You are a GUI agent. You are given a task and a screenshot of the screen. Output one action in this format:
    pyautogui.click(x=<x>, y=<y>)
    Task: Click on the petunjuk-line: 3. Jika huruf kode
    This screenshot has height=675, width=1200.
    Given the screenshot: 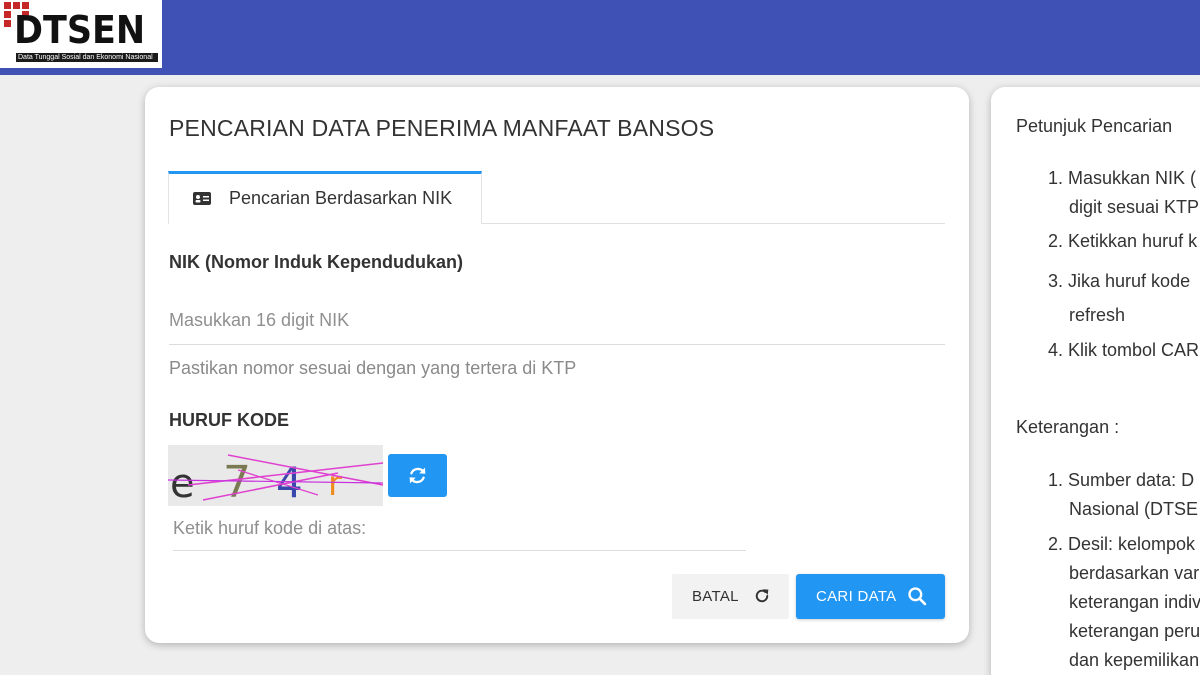 What is the action you would take?
    pyautogui.click(x=1119, y=281)
    